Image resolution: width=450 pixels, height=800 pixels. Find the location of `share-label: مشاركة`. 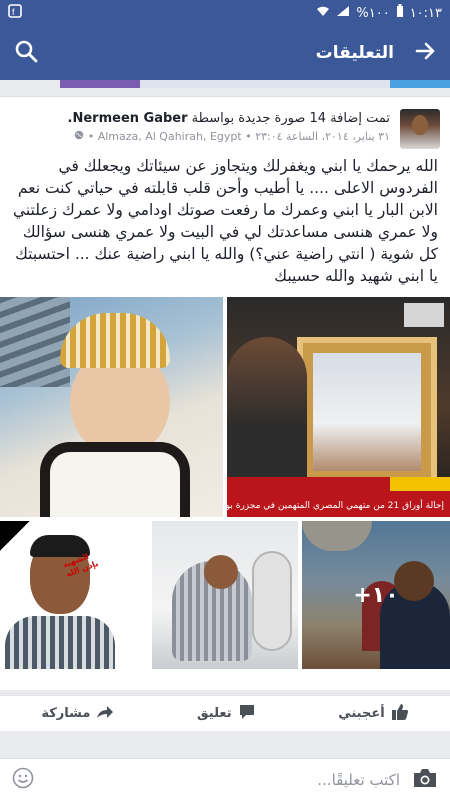

share-label: مشاركة is located at coordinates (66, 713).